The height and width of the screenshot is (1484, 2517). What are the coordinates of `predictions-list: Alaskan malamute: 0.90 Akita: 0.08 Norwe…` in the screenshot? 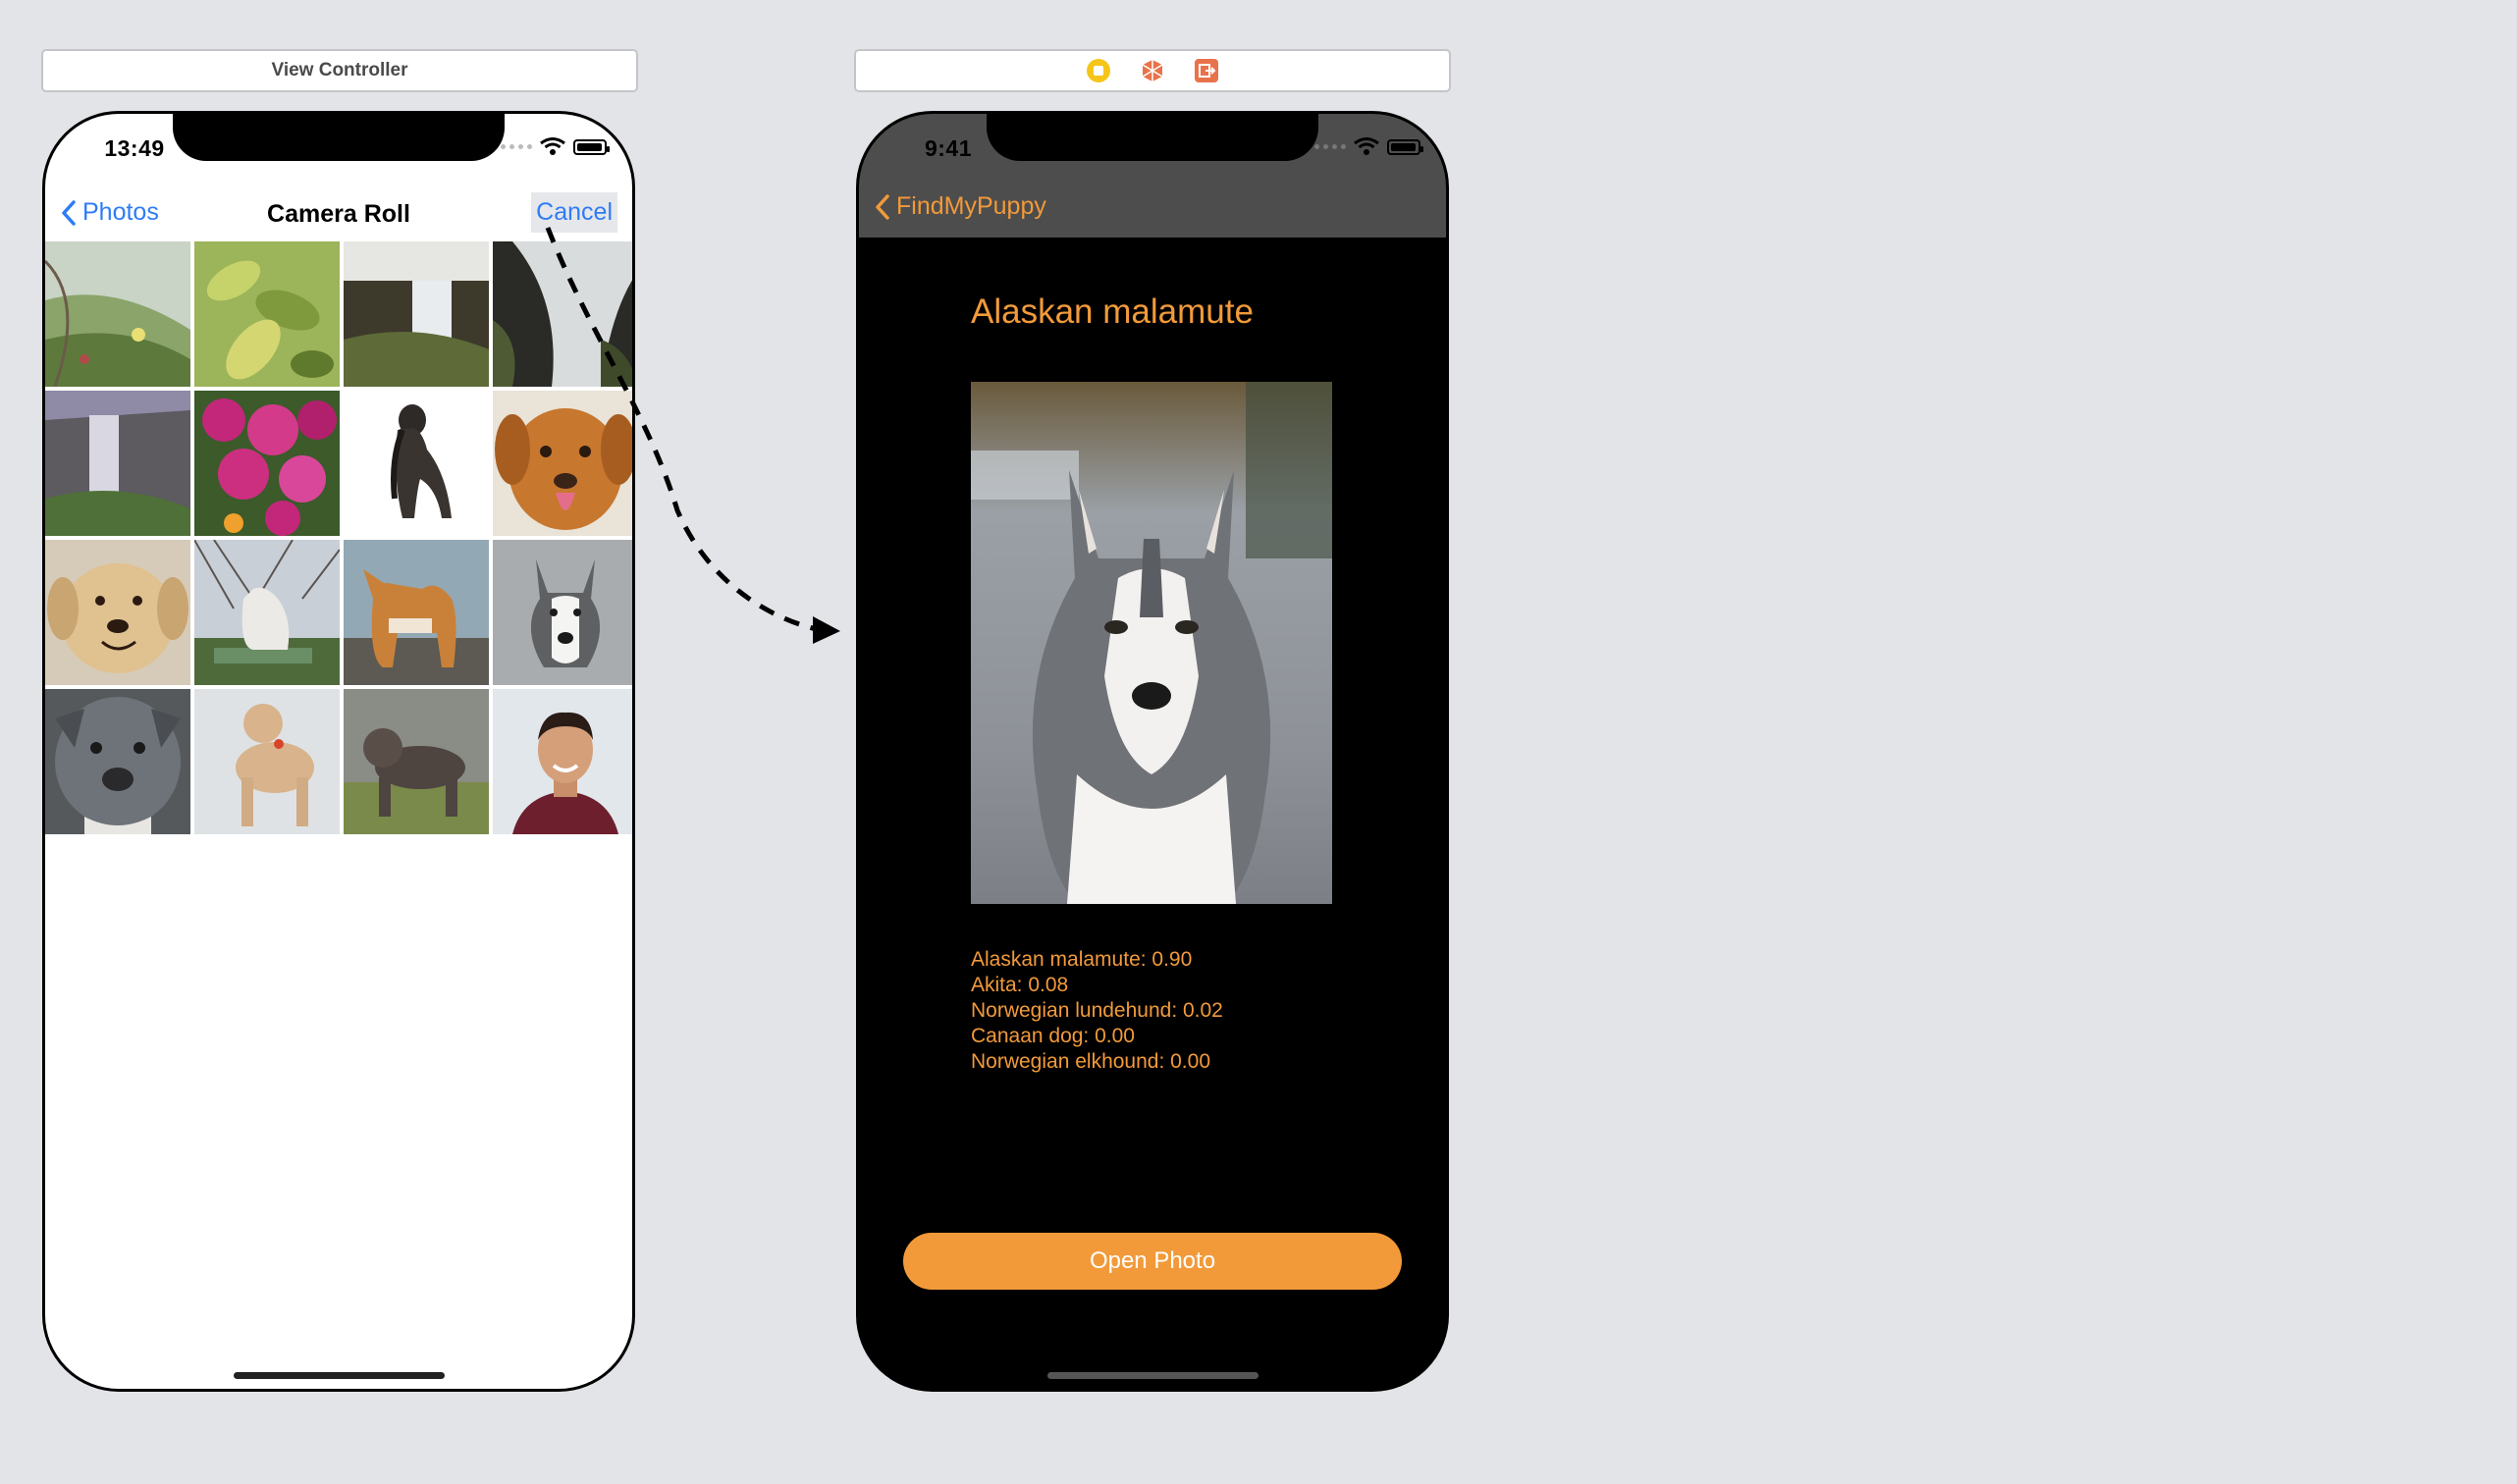 It's located at (1097, 1011).